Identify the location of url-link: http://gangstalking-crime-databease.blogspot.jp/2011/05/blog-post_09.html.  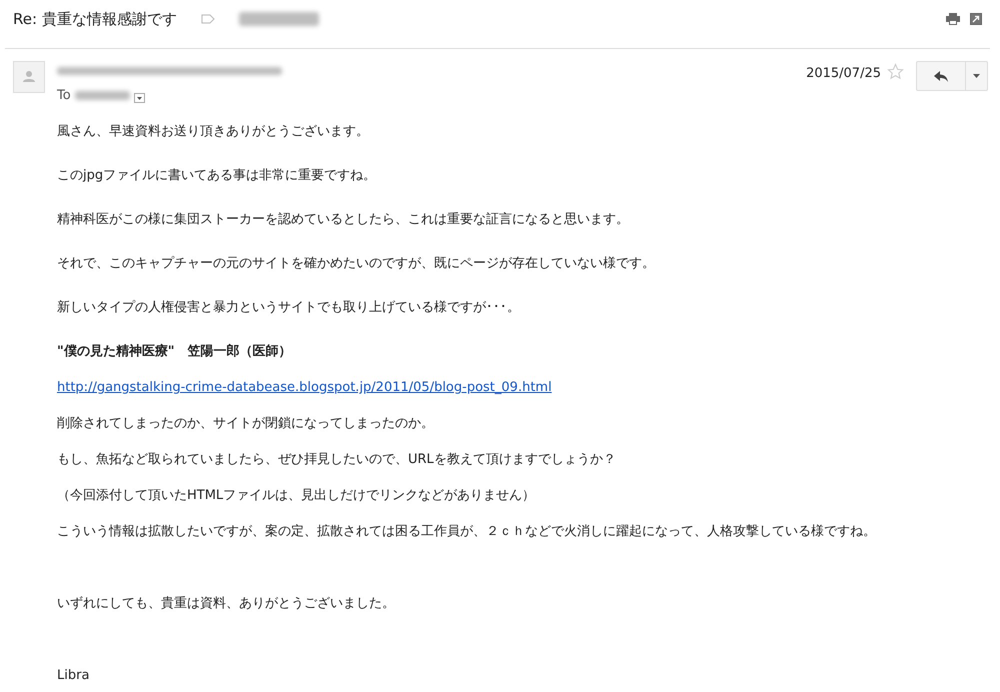
(304, 387).